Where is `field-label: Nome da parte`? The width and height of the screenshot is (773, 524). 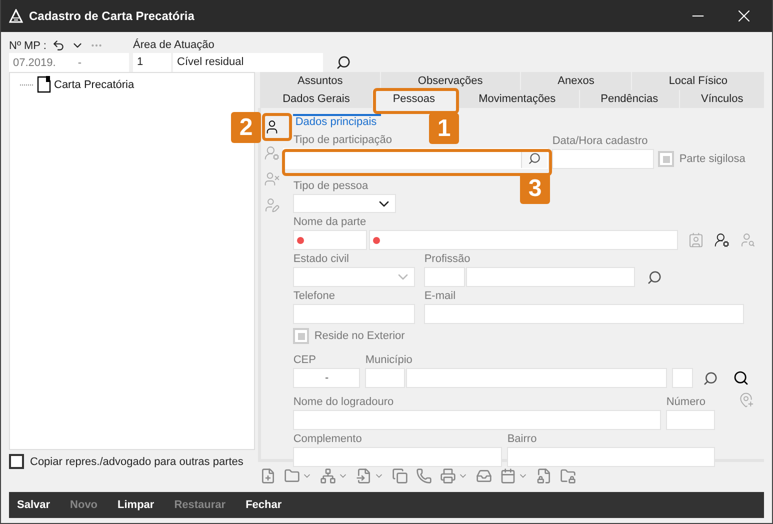
field-label: Nome da parte is located at coordinates (330, 222).